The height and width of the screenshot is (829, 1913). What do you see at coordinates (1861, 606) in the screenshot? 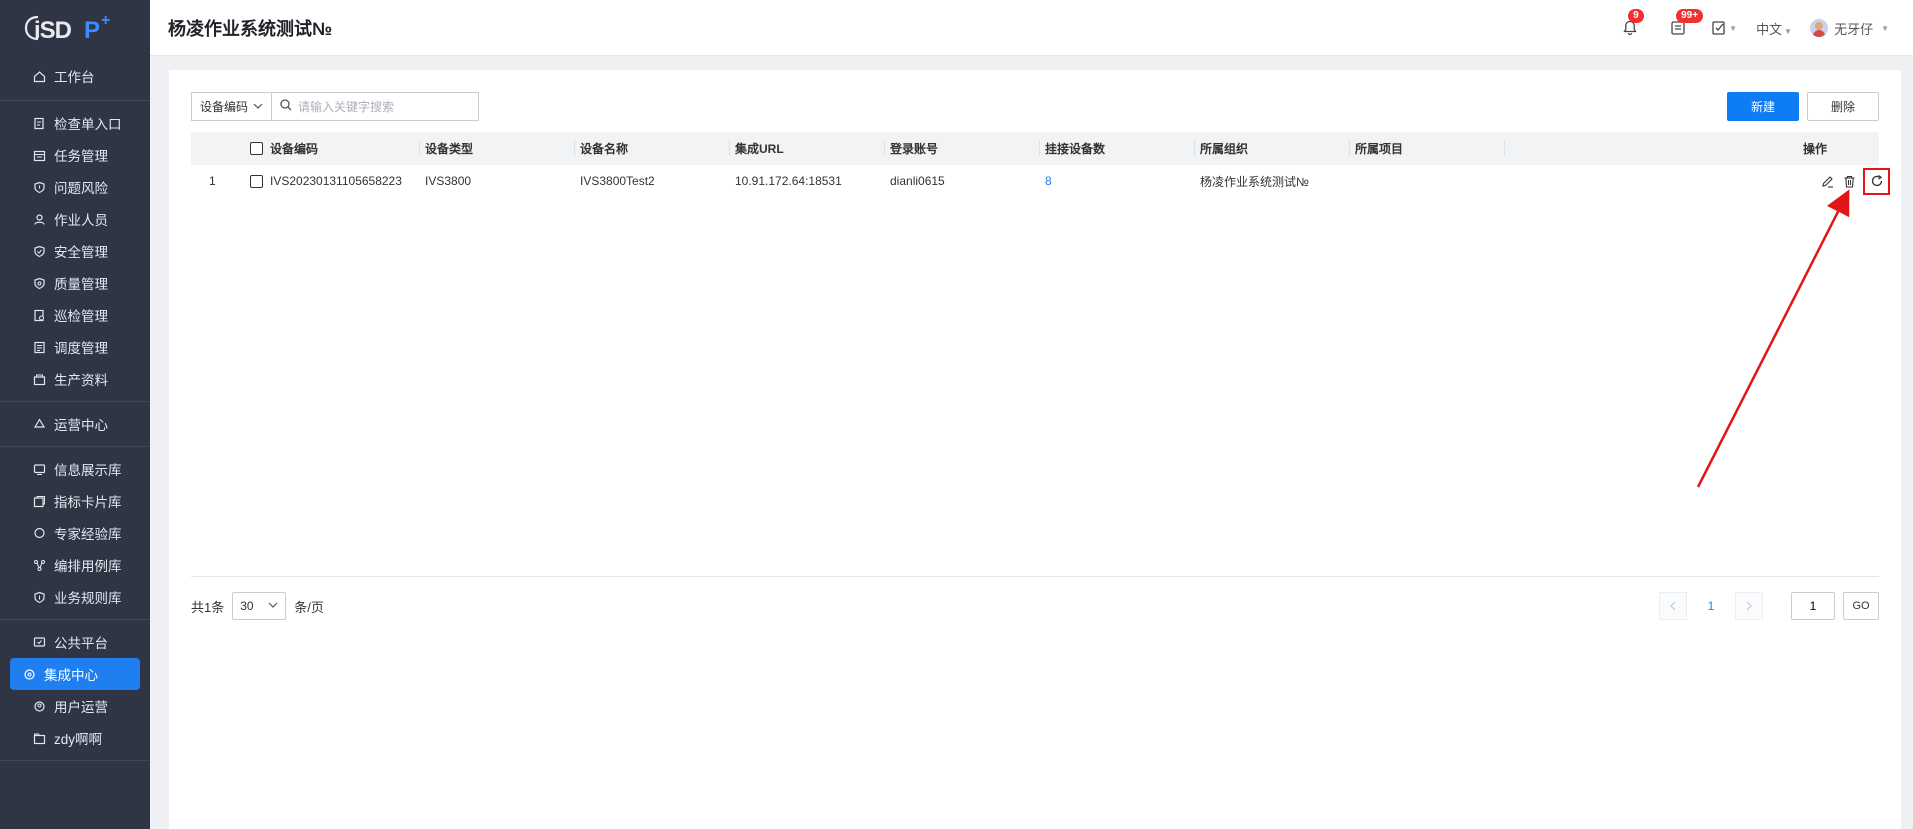
I see `go-button: GO` at bounding box center [1861, 606].